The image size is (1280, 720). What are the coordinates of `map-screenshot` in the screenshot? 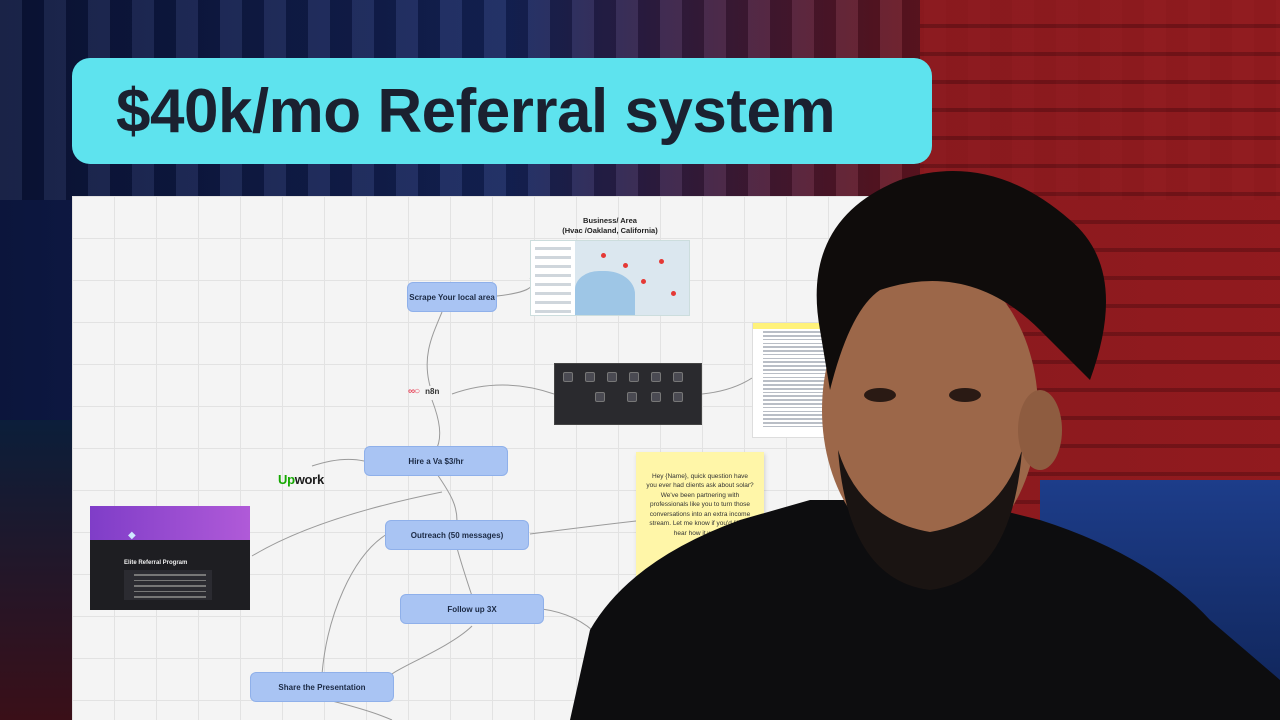 It's located at (610, 278).